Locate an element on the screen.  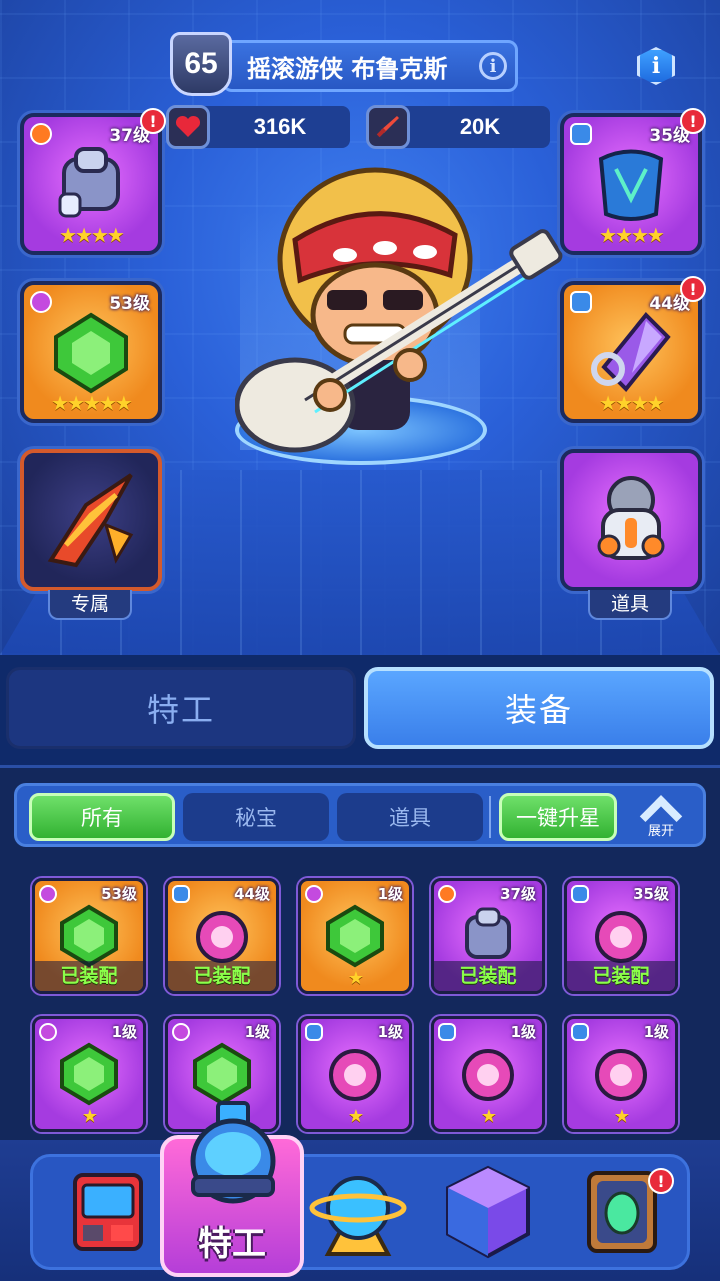
exclusive-label: 专属 is located at coordinates (90, 605).